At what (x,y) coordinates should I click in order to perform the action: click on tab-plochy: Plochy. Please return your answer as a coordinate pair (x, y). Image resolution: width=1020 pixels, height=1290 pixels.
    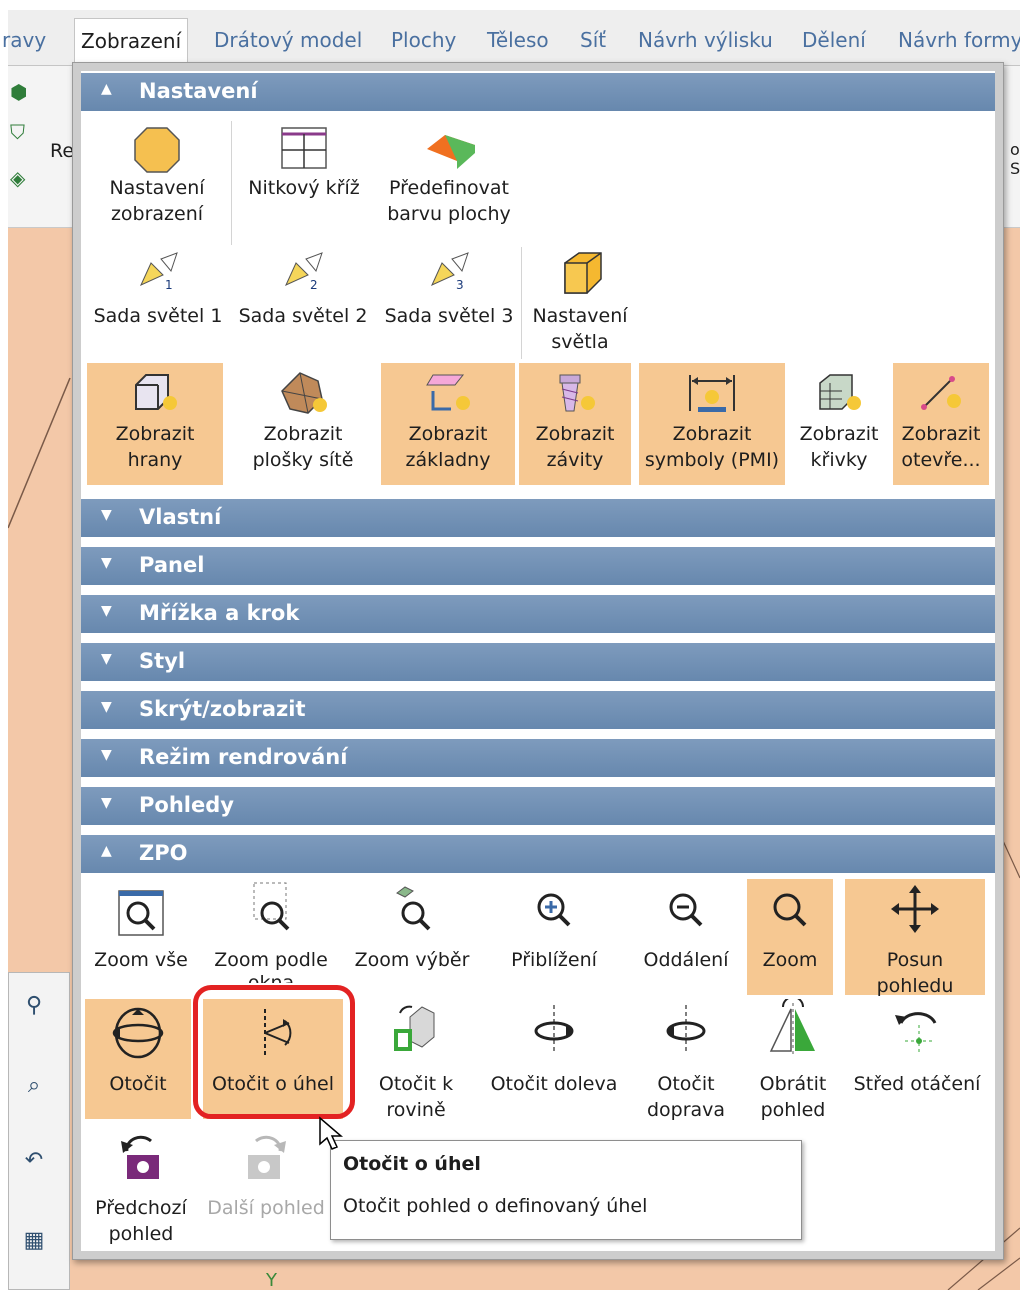
    Looking at the image, I should click on (423, 42).